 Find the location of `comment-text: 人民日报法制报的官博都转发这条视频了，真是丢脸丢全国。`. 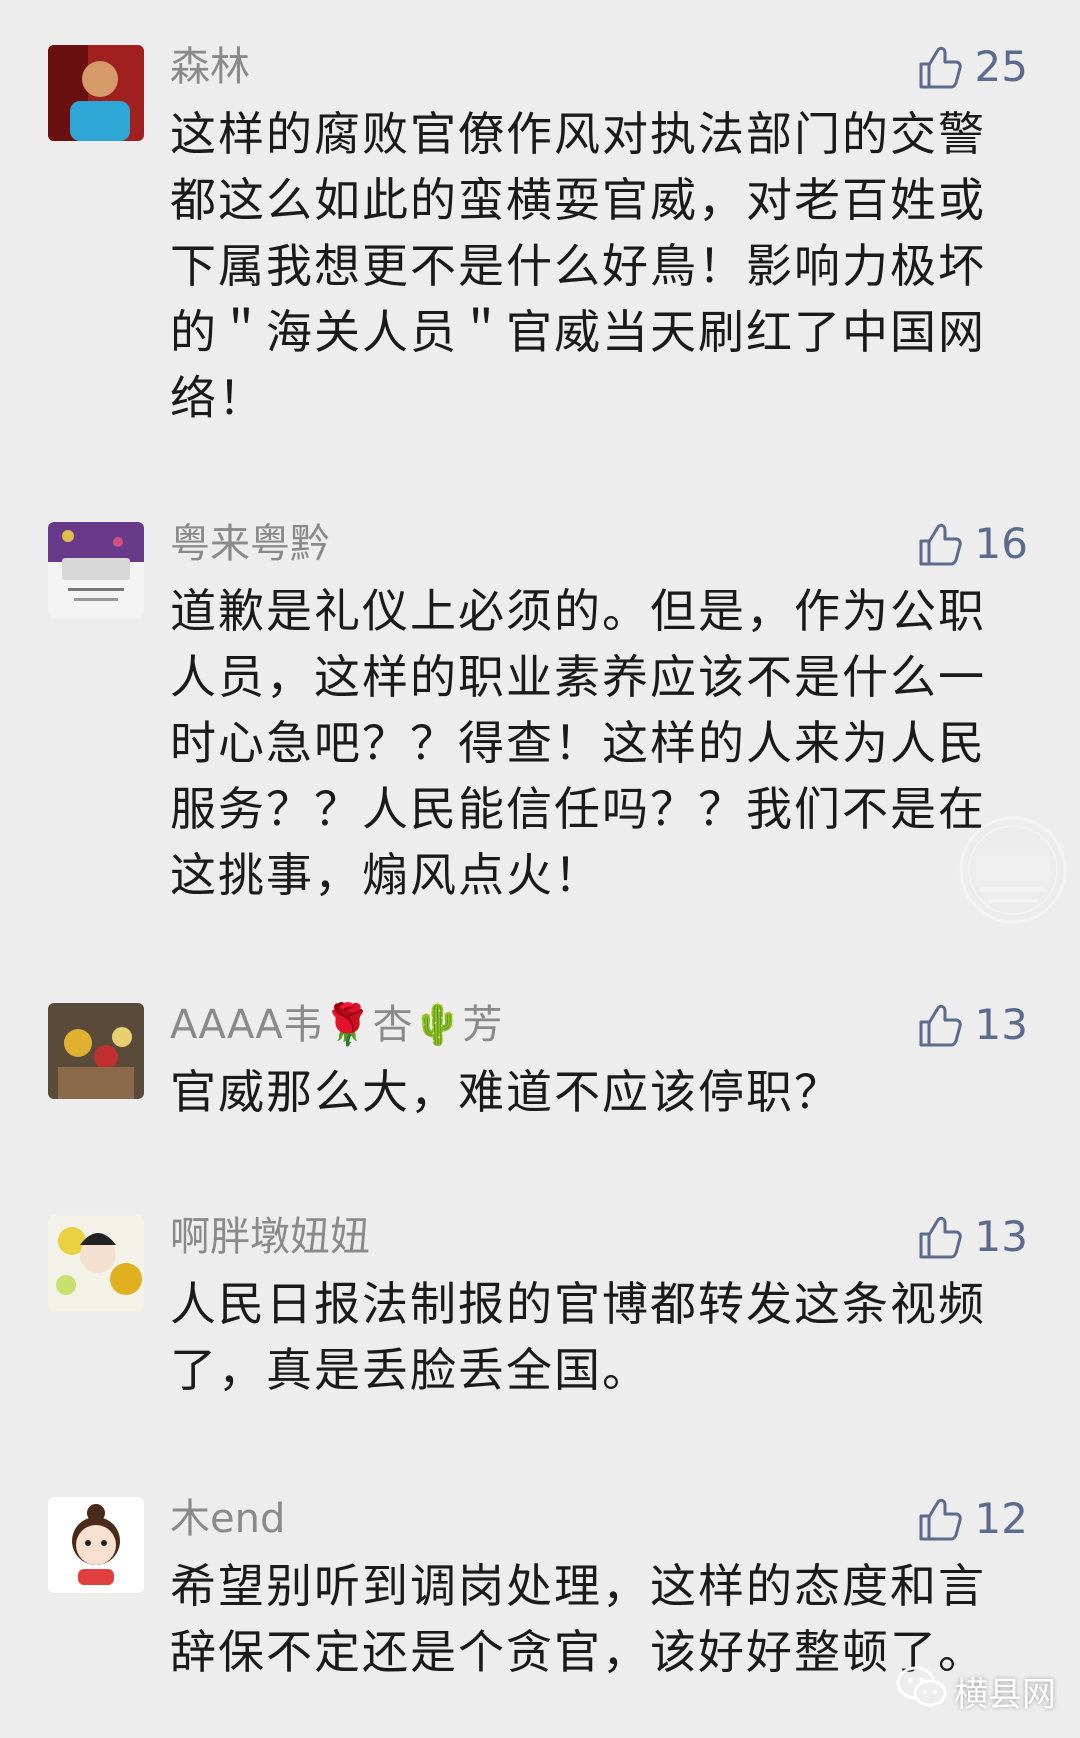

comment-text: 人民日报法制报的官博都转发这条视频了，真是丢脸丢全国。 is located at coordinates (578, 1337).